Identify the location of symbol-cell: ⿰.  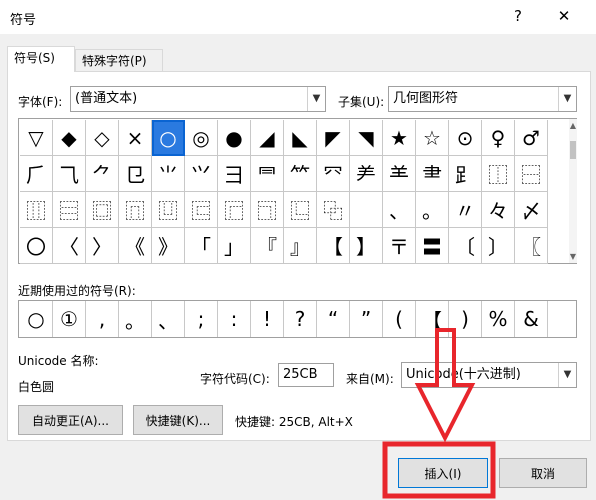
(498, 174).